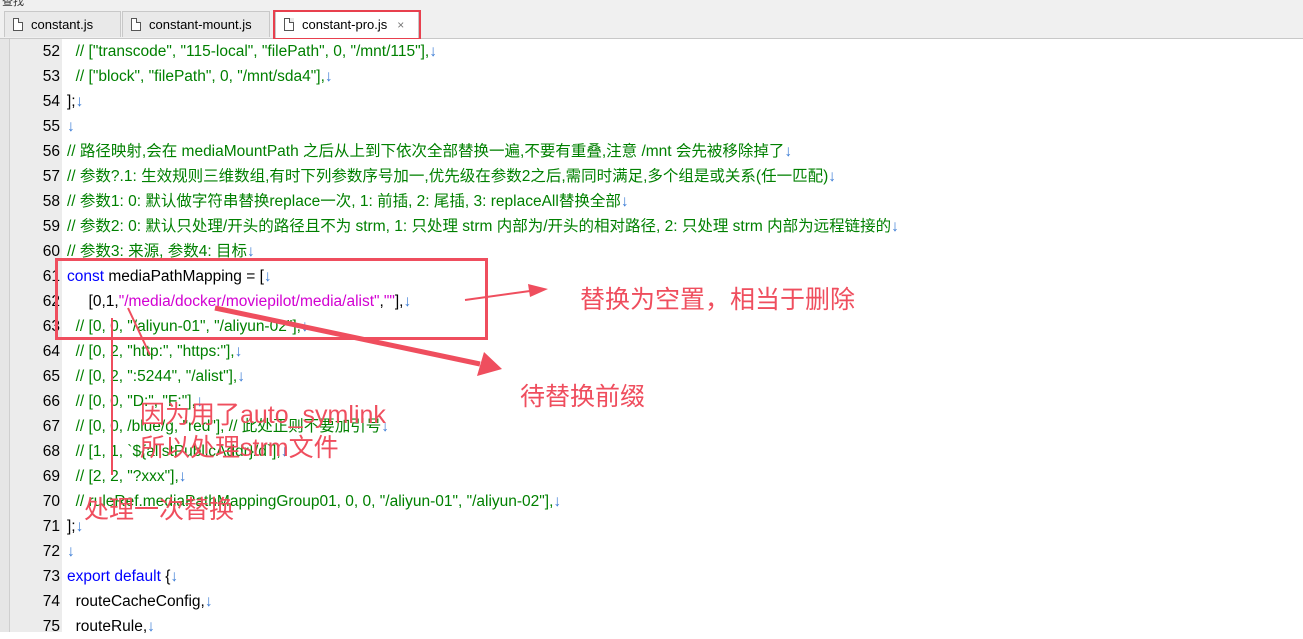 This screenshot has width=1303, height=639. What do you see at coordinates (239, 448) in the screenshot?
I see `annotation-reason-strm: 所以处理strm文件` at bounding box center [239, 448].